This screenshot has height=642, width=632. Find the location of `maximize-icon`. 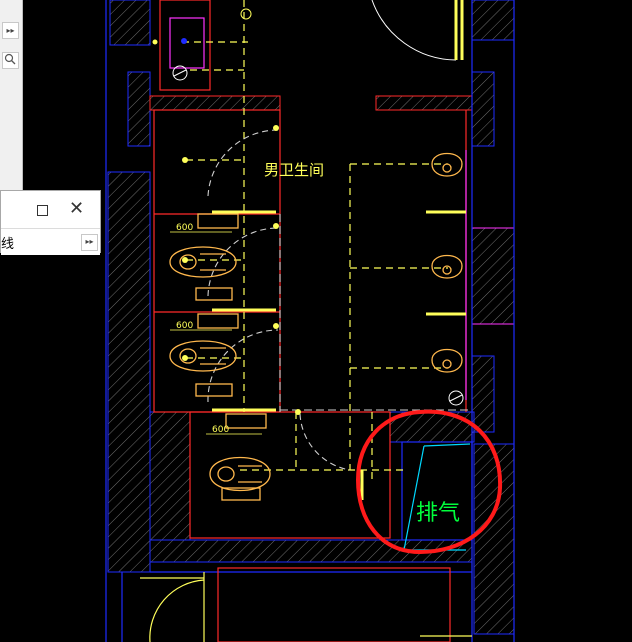

maximize-icon is located at coordinates (42, 210).